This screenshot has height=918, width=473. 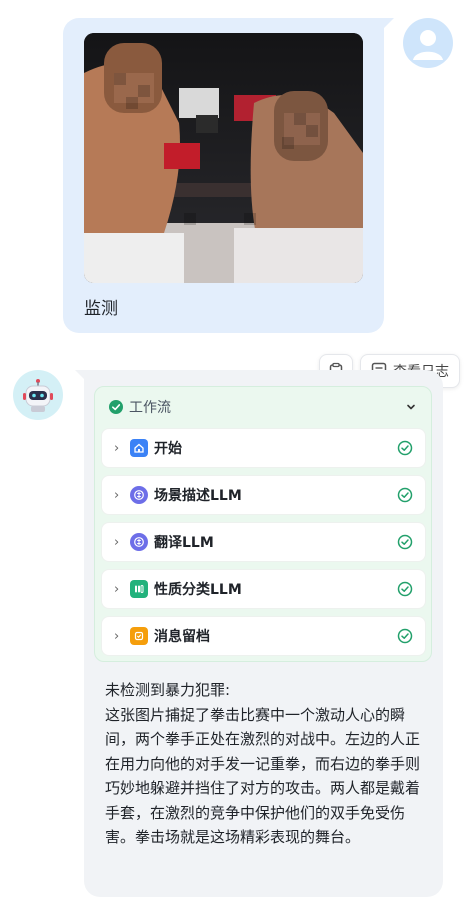 I want to click on archive-icon, so click(x=139, y=636).